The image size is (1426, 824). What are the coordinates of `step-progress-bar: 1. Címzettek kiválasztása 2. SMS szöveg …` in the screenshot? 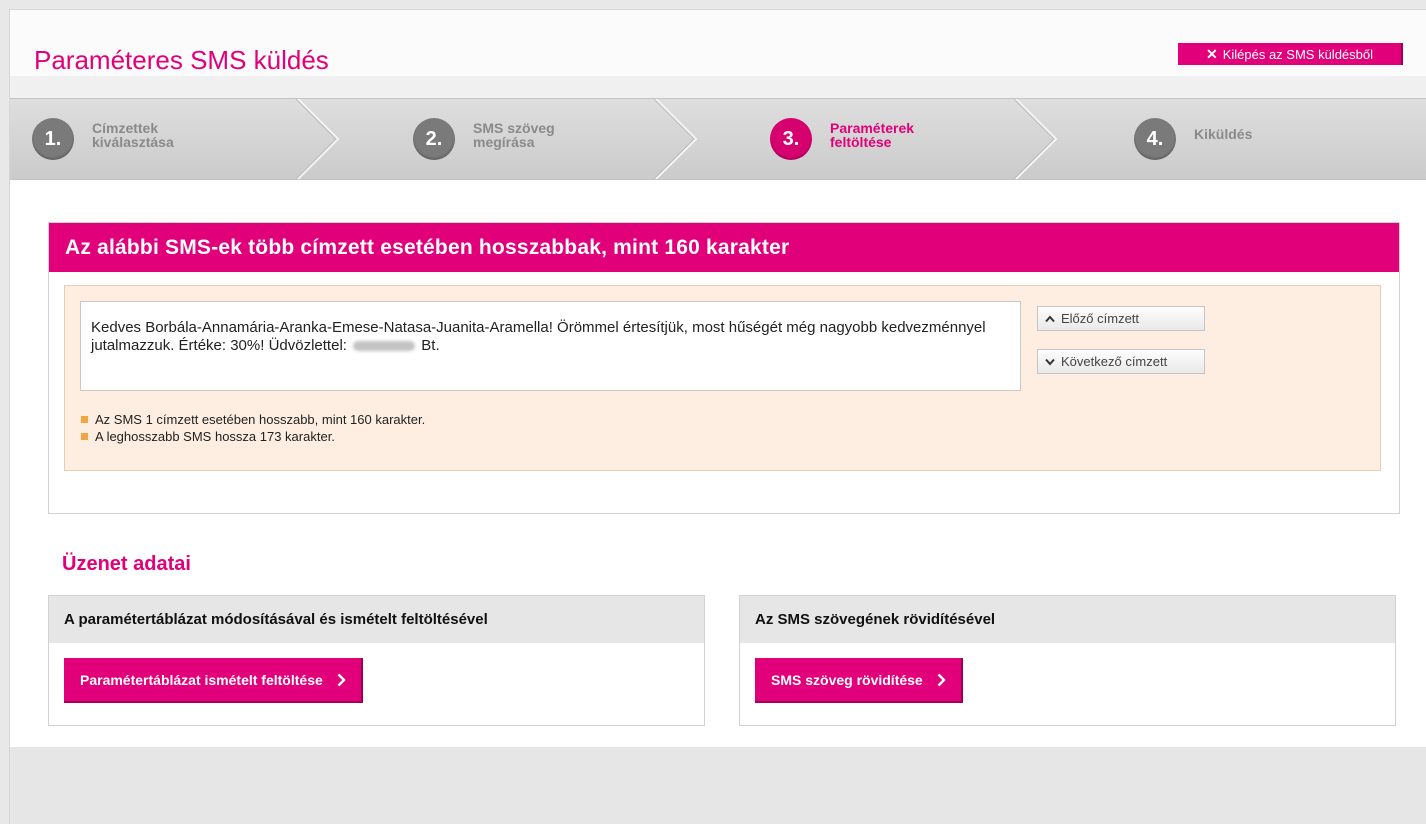 It's located at (718, 139).